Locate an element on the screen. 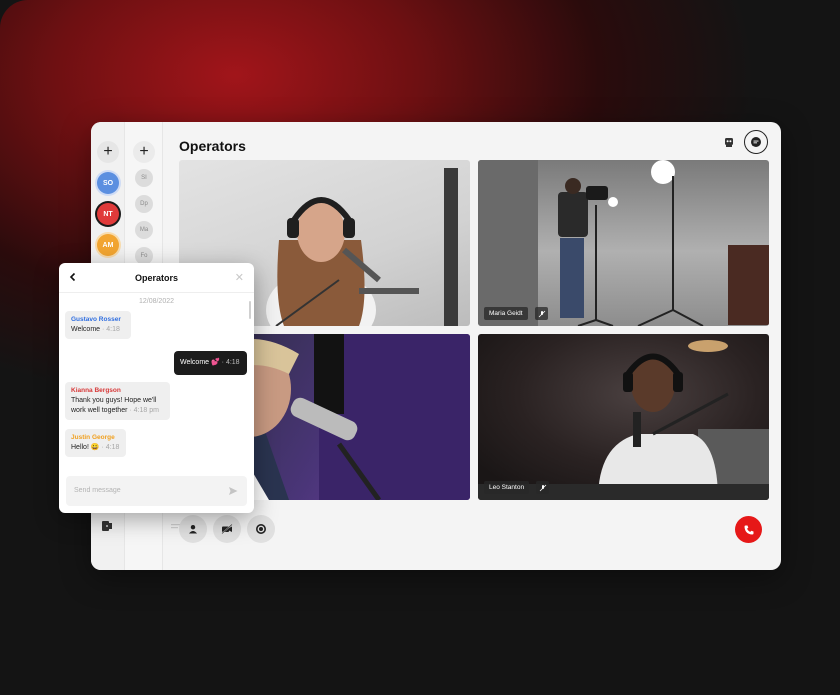 The width and height of the screenshot is (840, 695). channel-ma: Ma is located at coordinates (144, 230).